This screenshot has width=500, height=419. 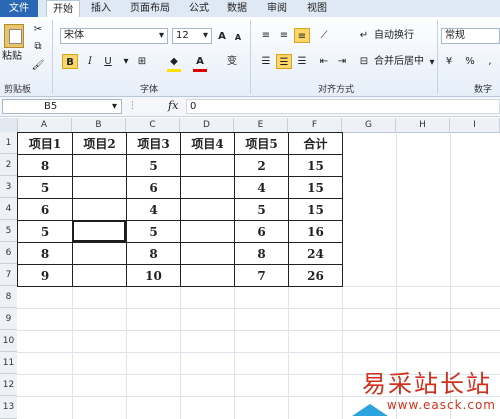 I want to click on font-color-button: A, so click(x=200, y=61).